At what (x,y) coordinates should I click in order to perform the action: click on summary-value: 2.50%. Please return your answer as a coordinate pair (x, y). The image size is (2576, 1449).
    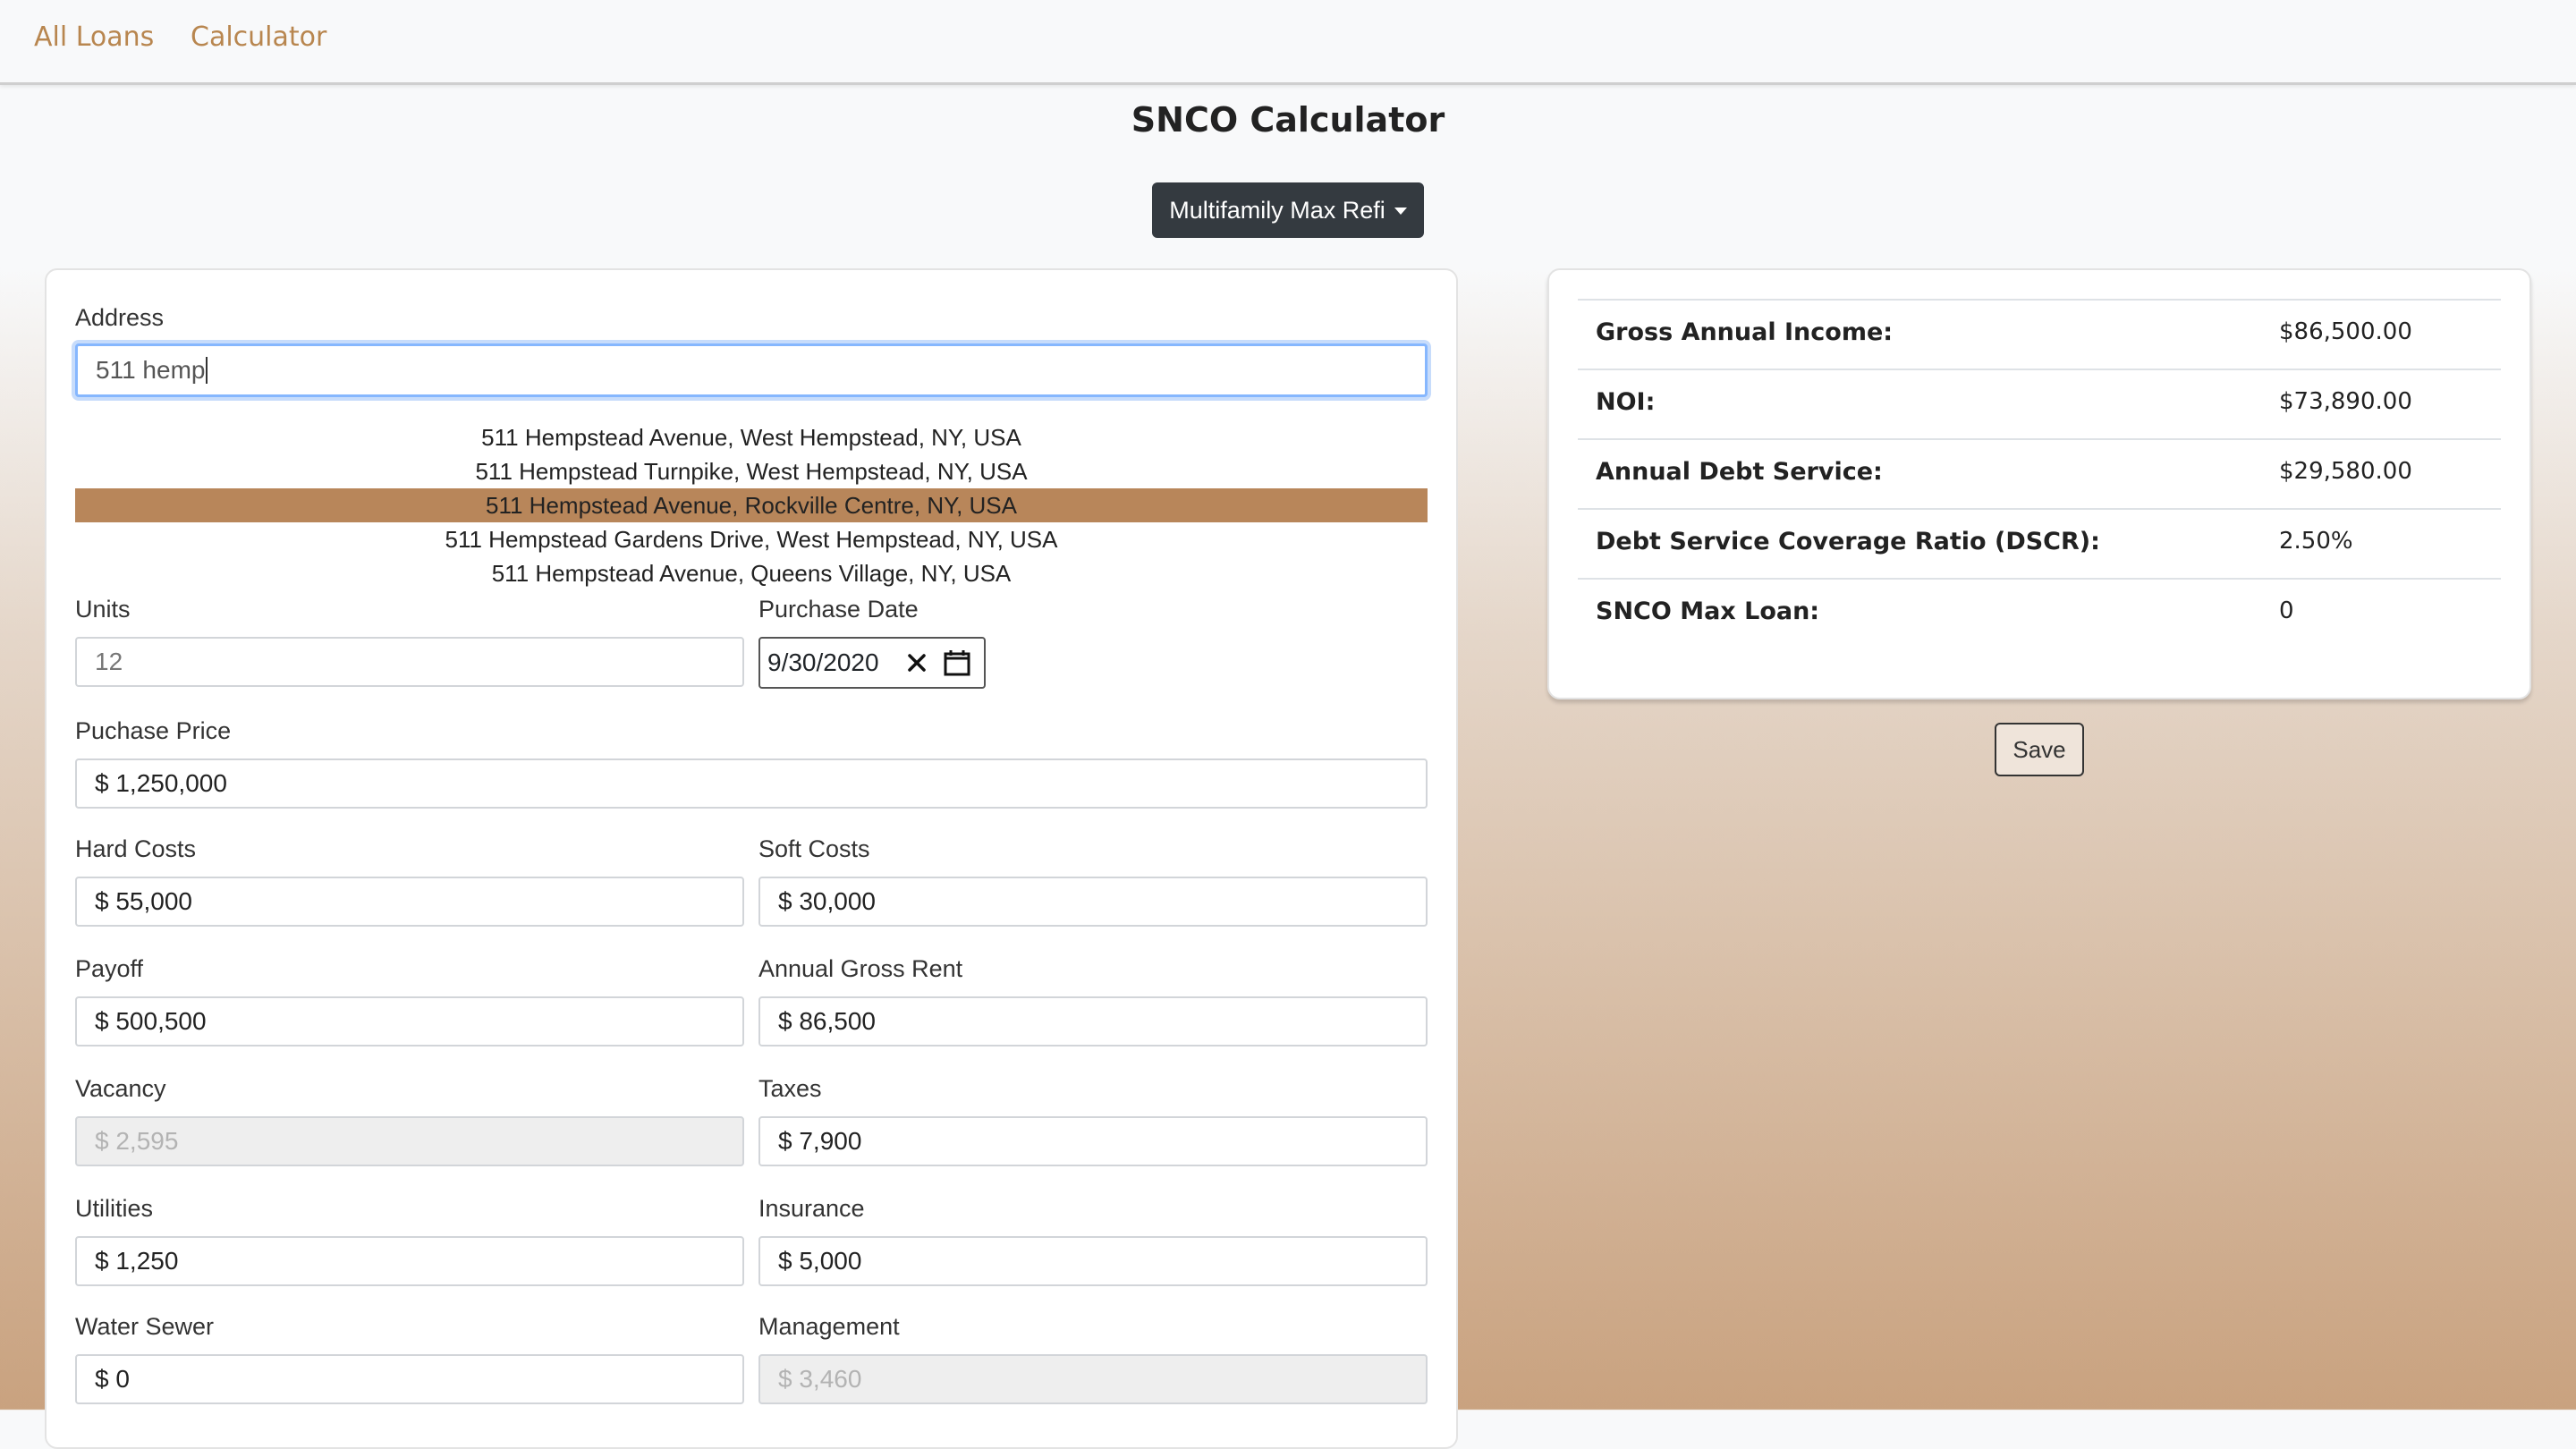
    Looking at the image, I should click on (2316, 541).